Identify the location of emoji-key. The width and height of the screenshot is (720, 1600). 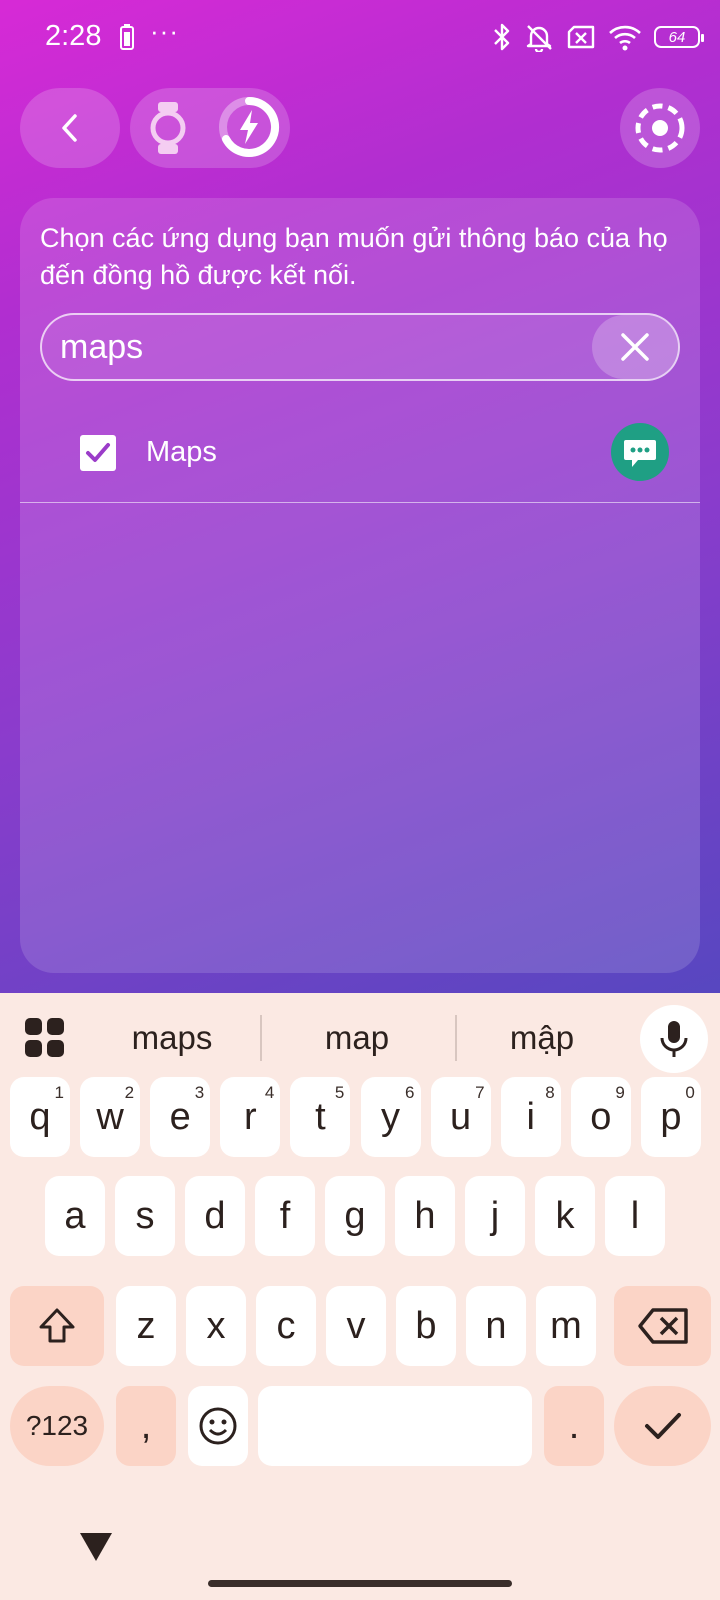
(218, 1426).